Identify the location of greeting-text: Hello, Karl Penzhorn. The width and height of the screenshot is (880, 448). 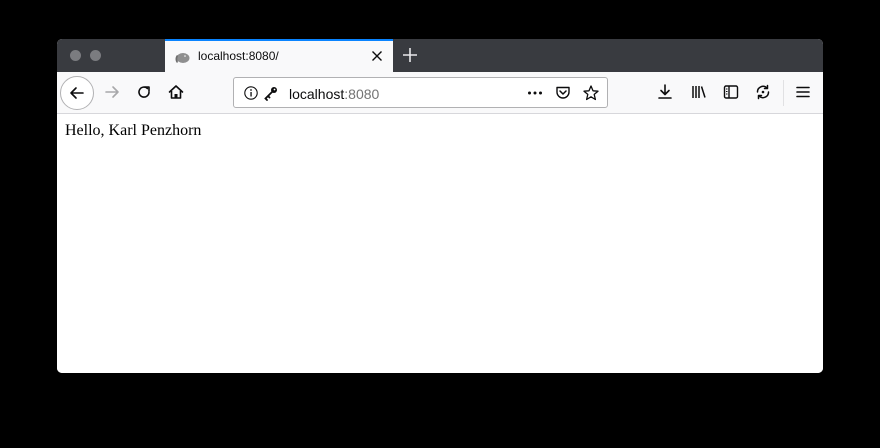
(133, 130).